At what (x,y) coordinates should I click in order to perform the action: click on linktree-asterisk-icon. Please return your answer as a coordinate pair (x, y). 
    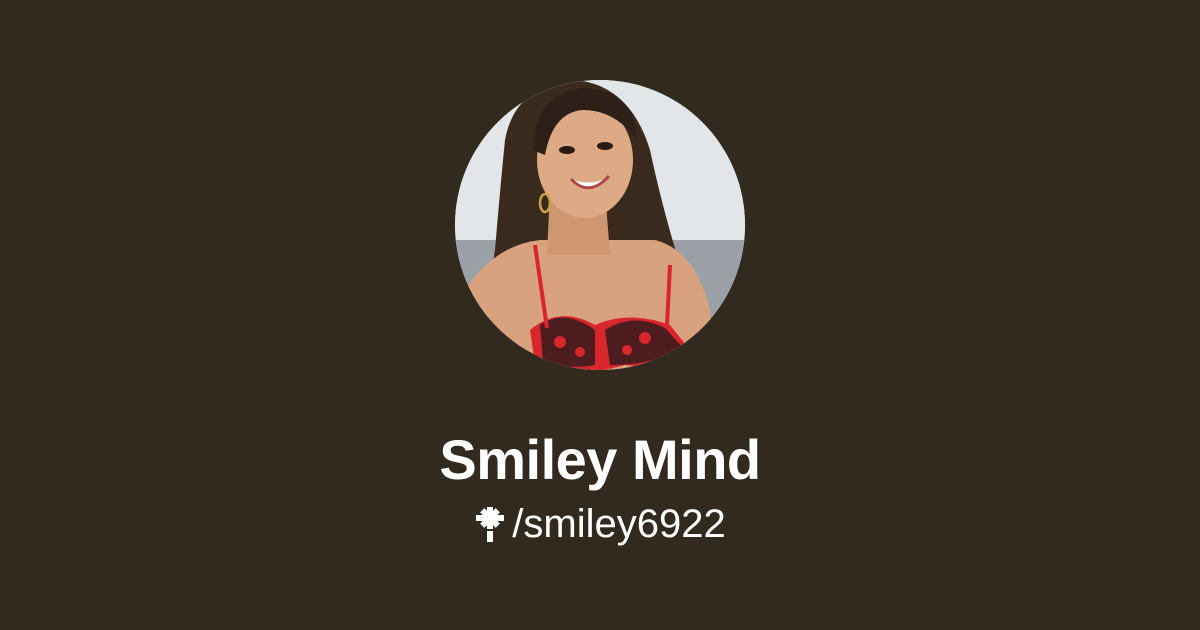
    Looking at the image, I should click on (490, 524).